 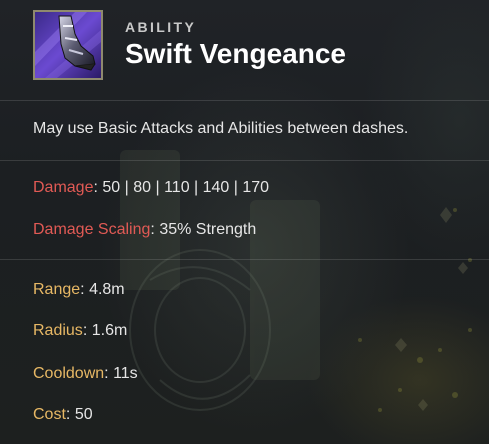 I want to click on stat-cost: Cost: 50, so click(x=63, y=415).